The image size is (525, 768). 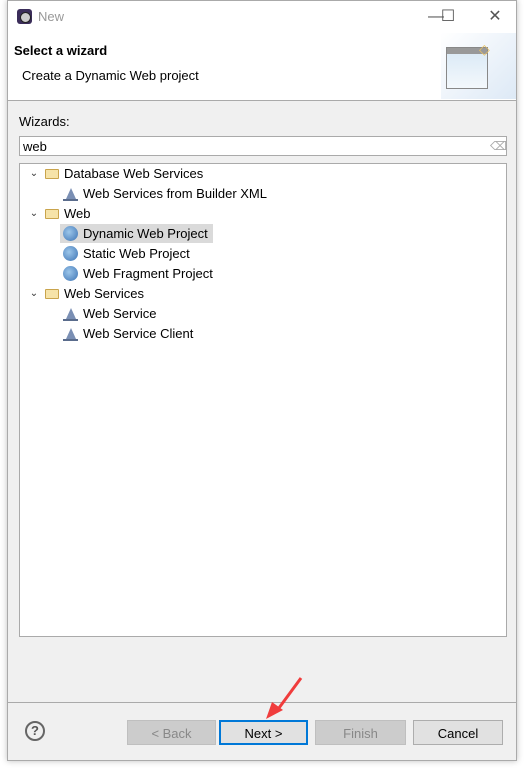 What do you see at coordinates (284, 698) in the screenshot?
I see `annotation-arrow` at bounding box center [284, 698].